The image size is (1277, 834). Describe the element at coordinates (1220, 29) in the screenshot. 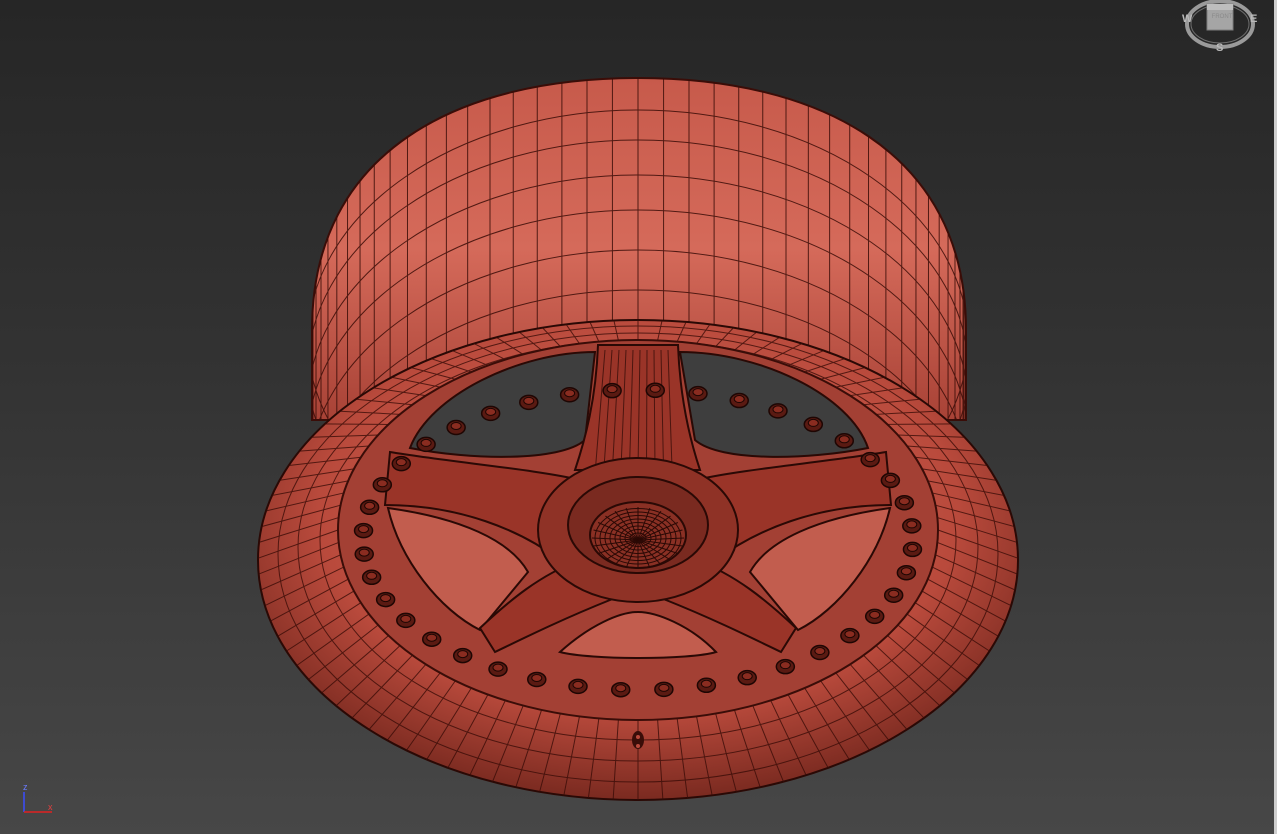

I see `viewcube: W E S FRONT` at that location.